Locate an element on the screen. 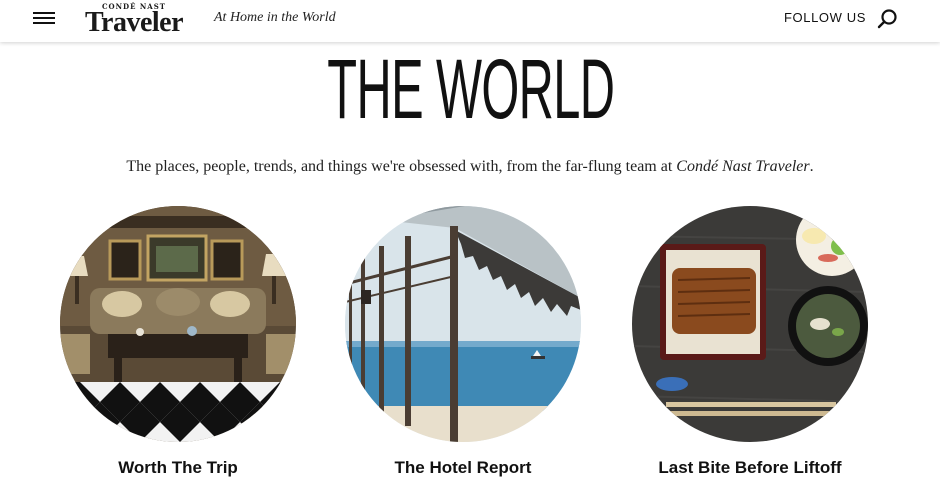 Image resolution: width=940 pixels, height=480 pixels. seaside-veranda-photo is located at coordinates (463, 324).